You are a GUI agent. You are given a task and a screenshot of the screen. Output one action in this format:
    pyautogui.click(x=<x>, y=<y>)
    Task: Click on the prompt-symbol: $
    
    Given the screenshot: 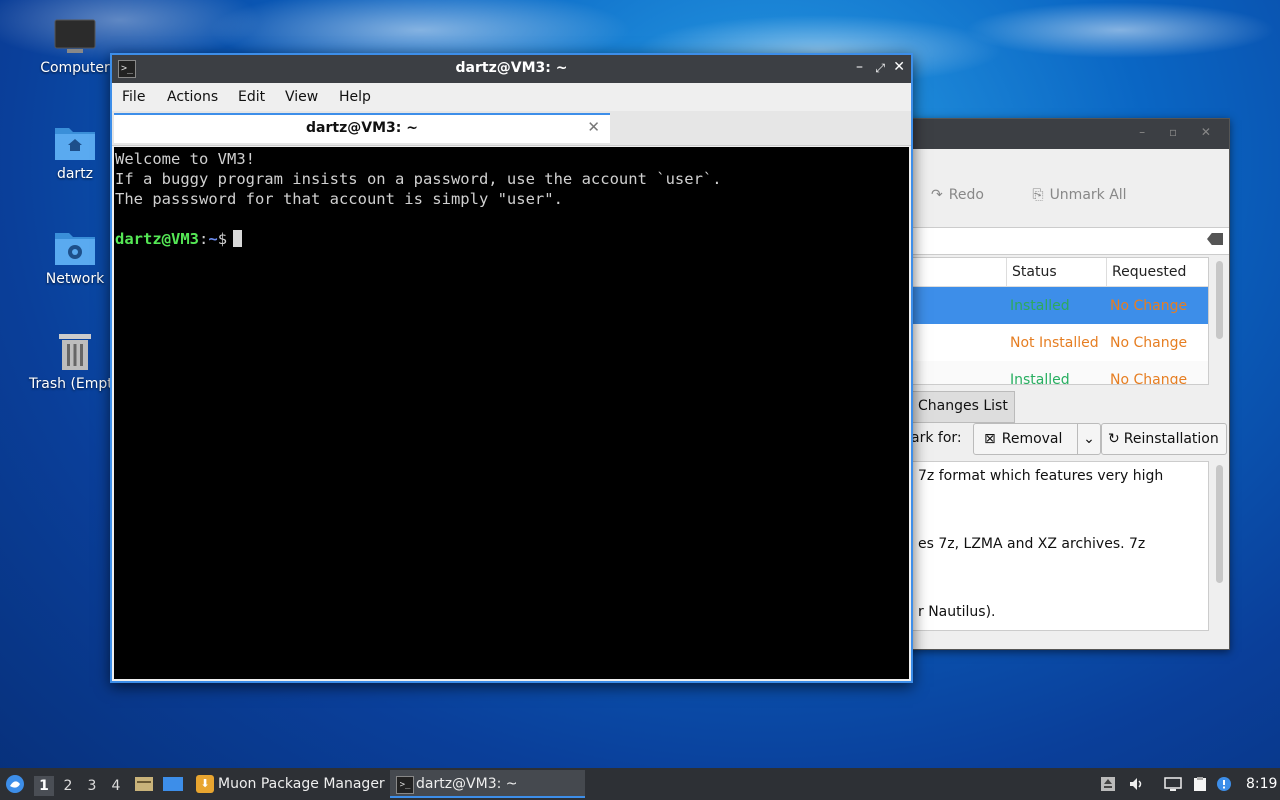 What is the action you would take?
    pyautogui.click(x=222, y=239)
    